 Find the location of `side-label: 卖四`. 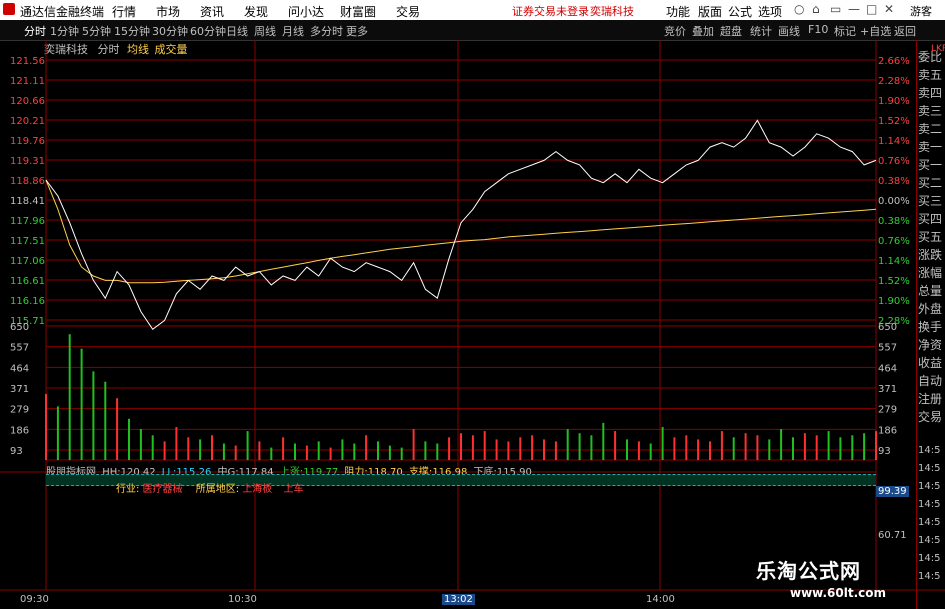

side-label: 卖四 is located at coordinates (930, 93).